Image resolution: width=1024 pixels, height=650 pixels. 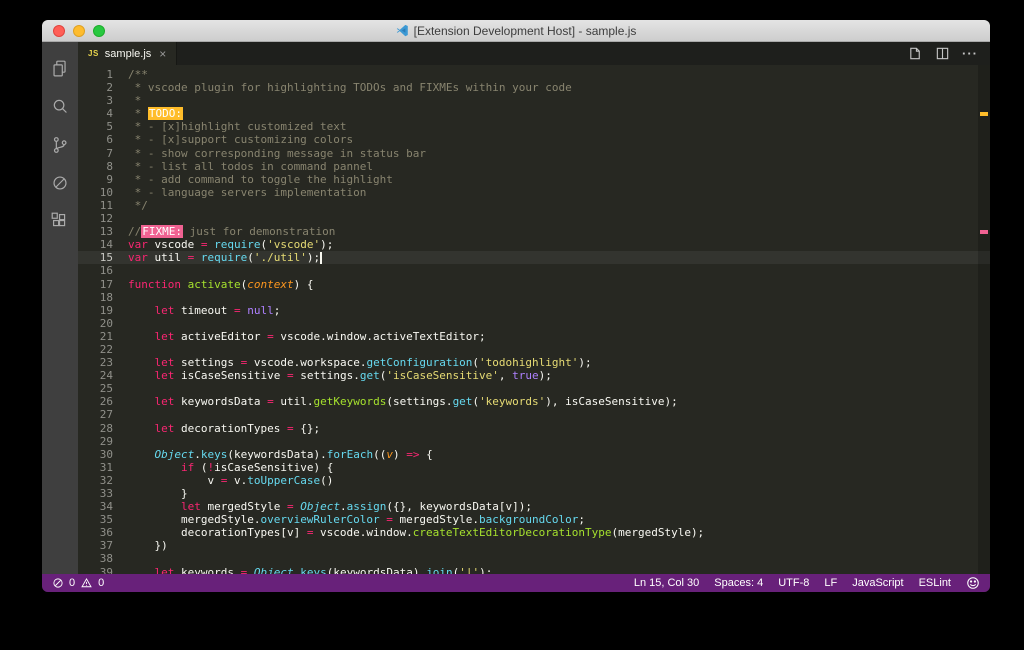 What do you see at coordinates (109, 153) in the screenshot?
I see `line-number: 7` at bounding box center [109, 153].